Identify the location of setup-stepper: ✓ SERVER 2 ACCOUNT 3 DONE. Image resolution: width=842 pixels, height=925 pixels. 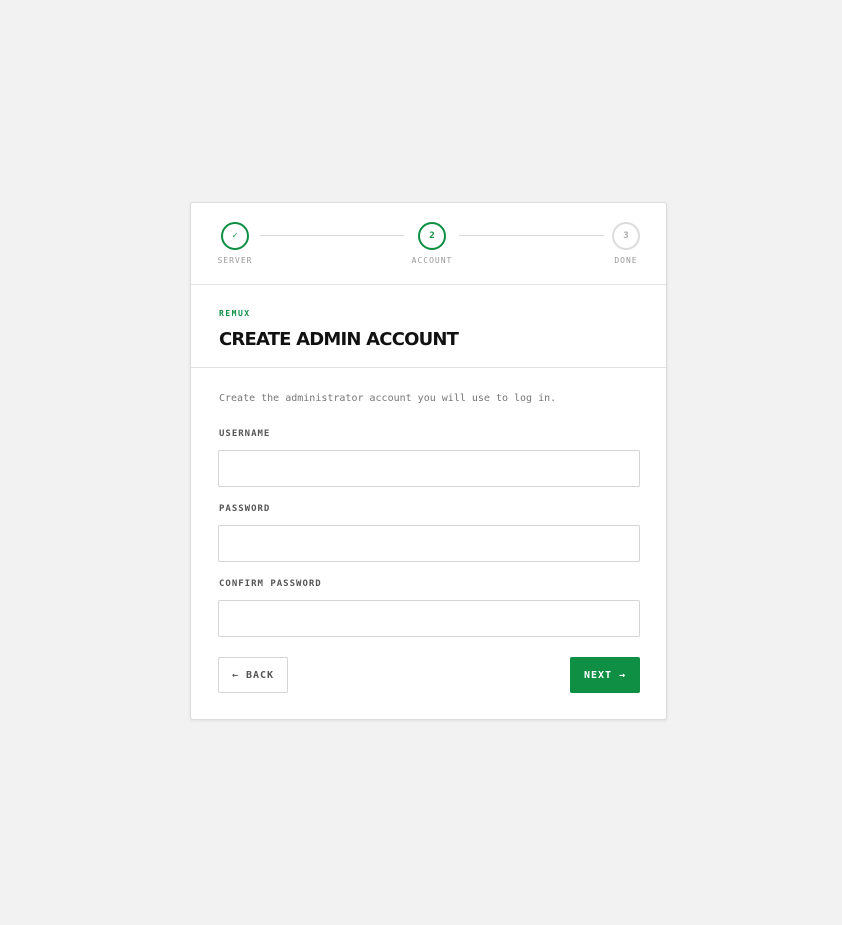
(428, 244).